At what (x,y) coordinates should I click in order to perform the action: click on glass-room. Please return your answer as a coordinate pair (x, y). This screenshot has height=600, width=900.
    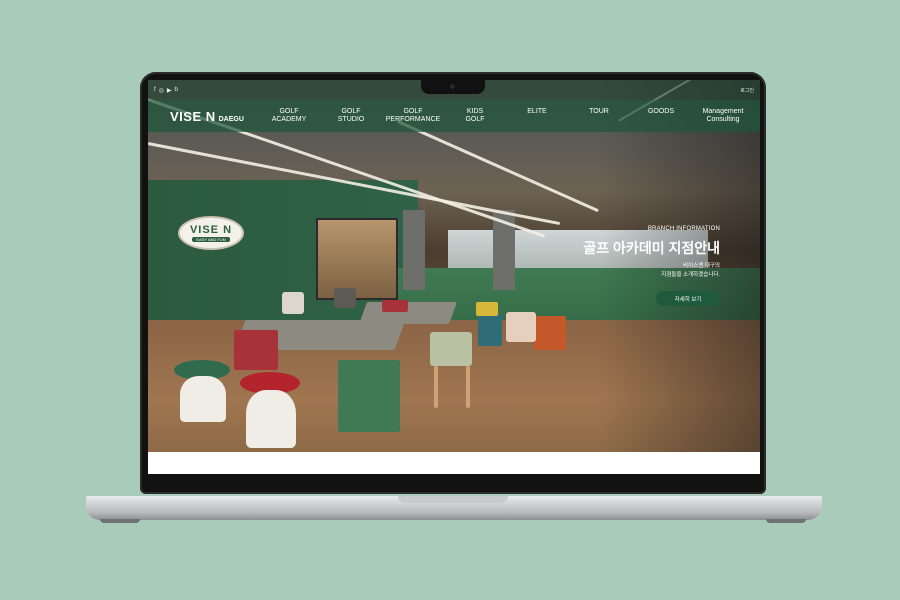
    Looking at the image, I should click on (357, 259).